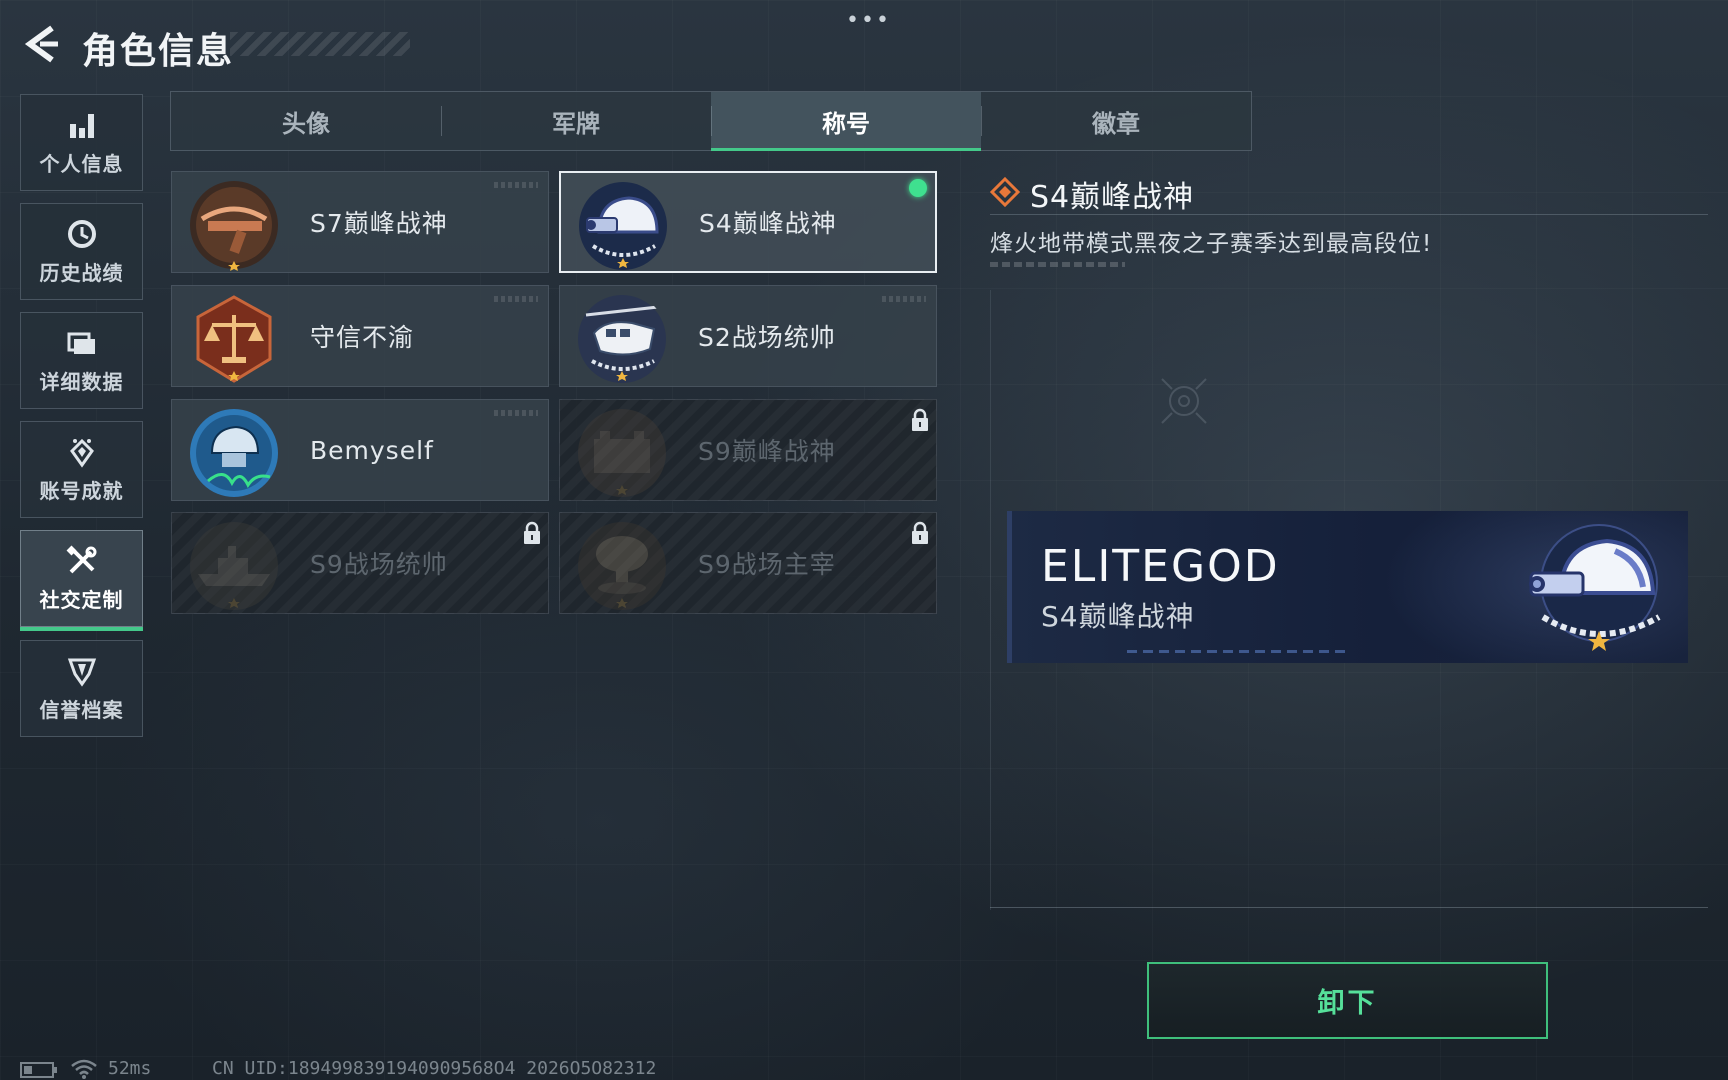 The height and width of the screenshot is (1080, 1728). What do you see at coordinates (234, 226) in the screenshot?
I see `crossbow-emblem-icon` at bounding box center [234, 226].